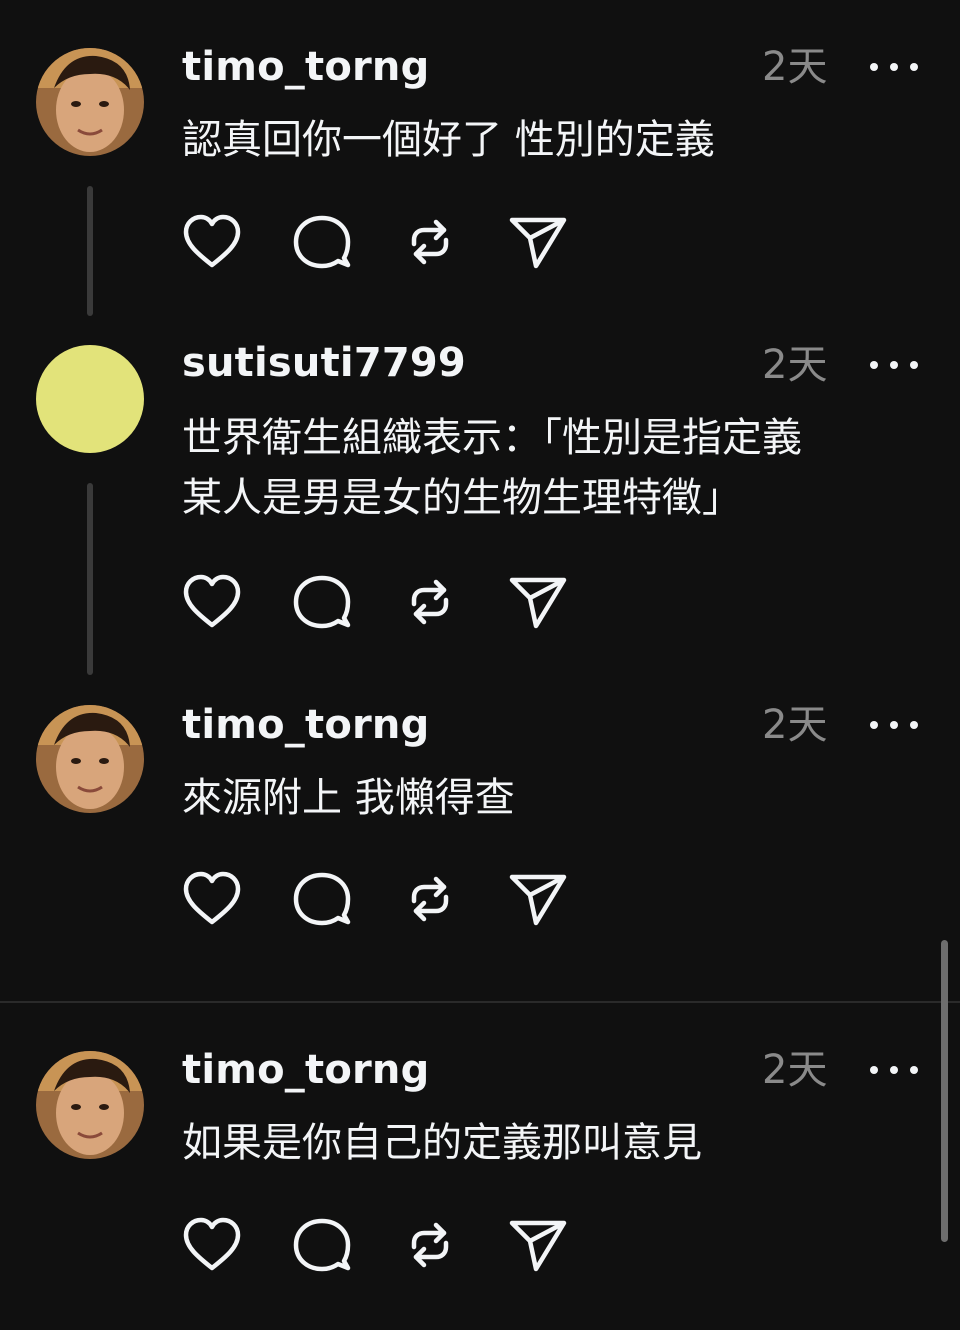 The height and width of the screenshot is (1330, 960). What do you see at coordinates (442, 1143) in the screenshot?
I see `comment-text: 如果是你自己的定義那叫意見` at bounding box center [442, 1143].